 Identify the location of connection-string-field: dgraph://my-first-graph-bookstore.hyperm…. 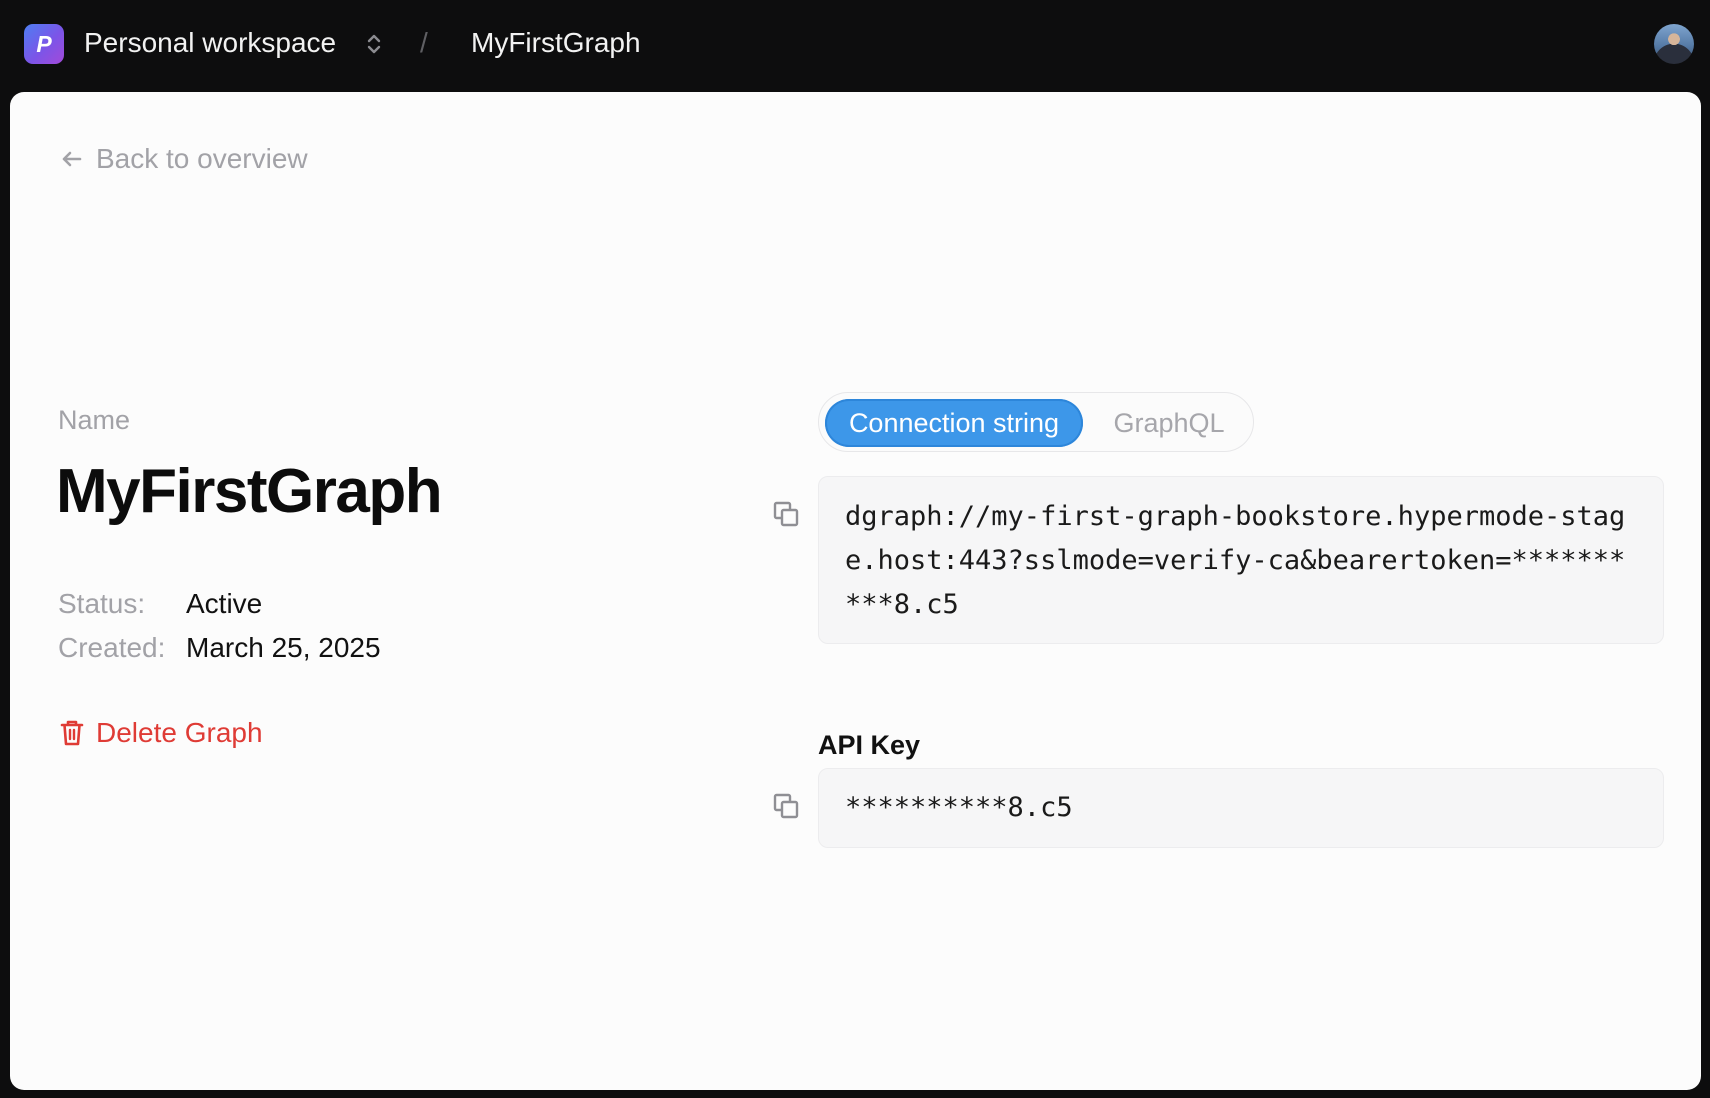
(1241, 560).